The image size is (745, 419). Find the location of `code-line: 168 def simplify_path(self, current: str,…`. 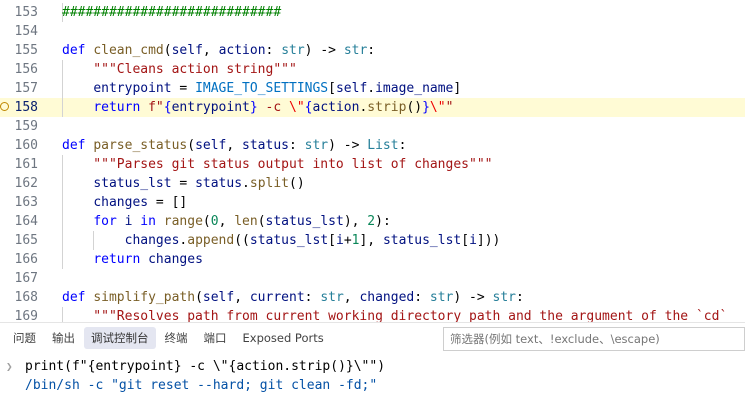

code-line: 168 def simplify_path(self, current: str,… is located at coordinates (372, 297).